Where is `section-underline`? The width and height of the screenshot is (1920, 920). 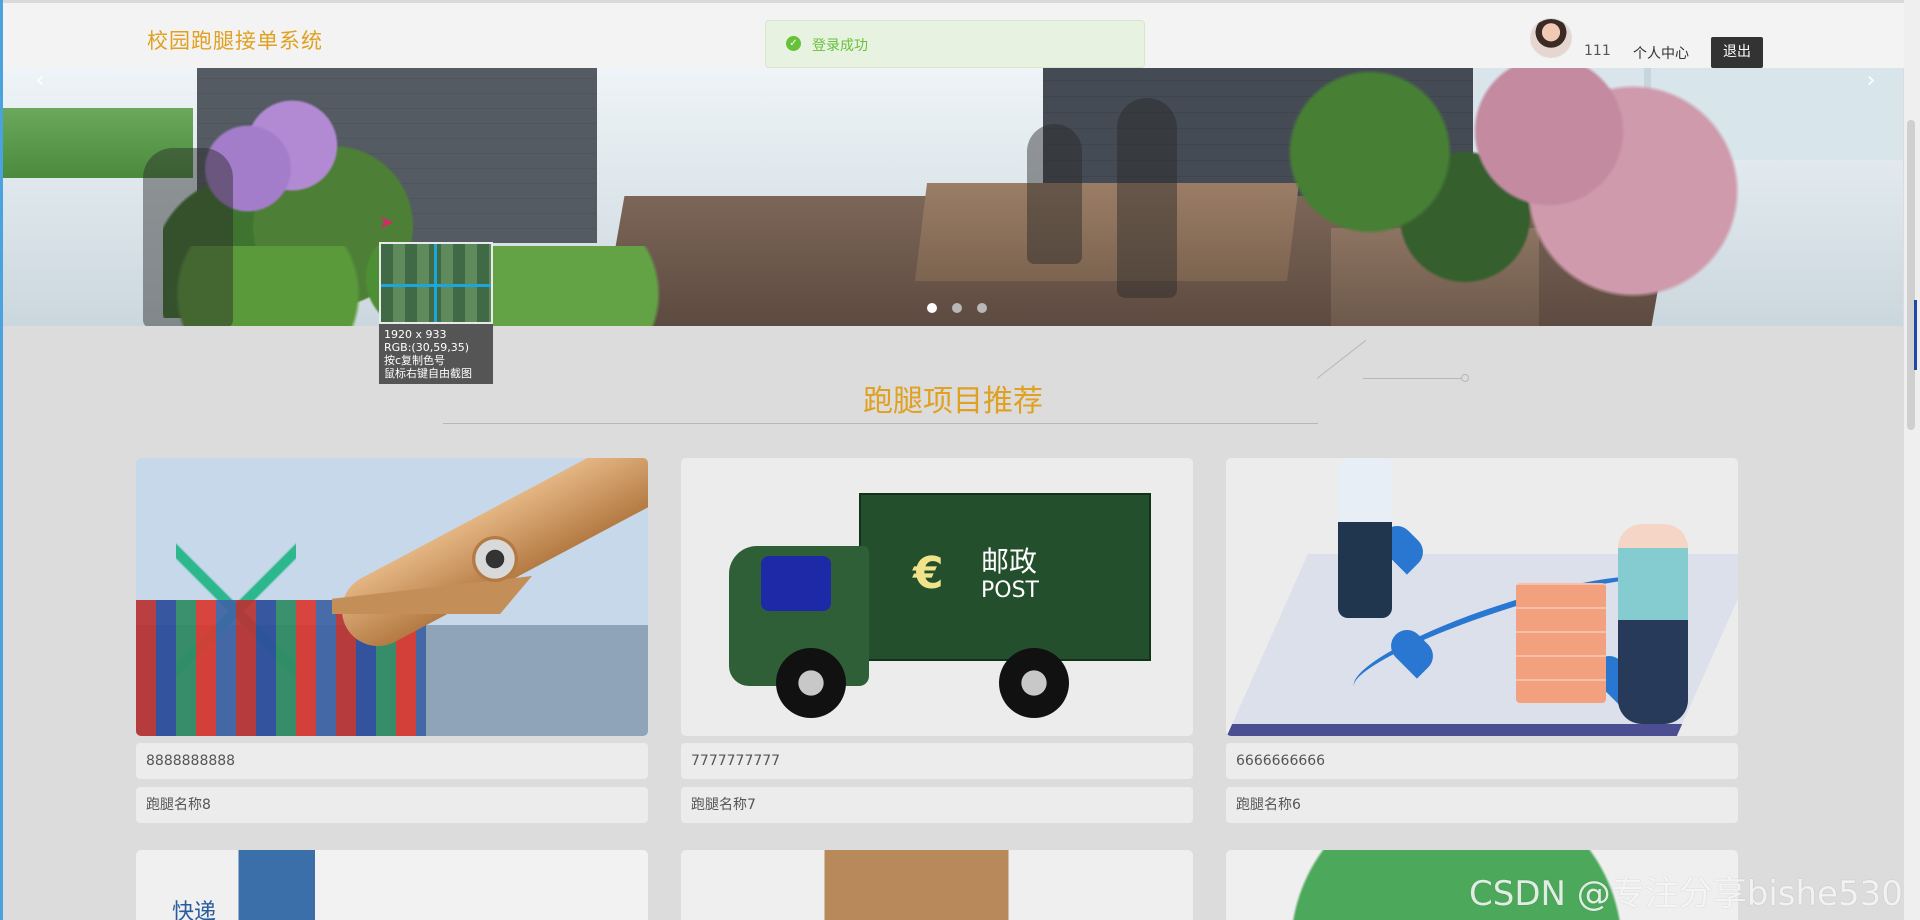 section-underline is located at coordinates (880, 423).